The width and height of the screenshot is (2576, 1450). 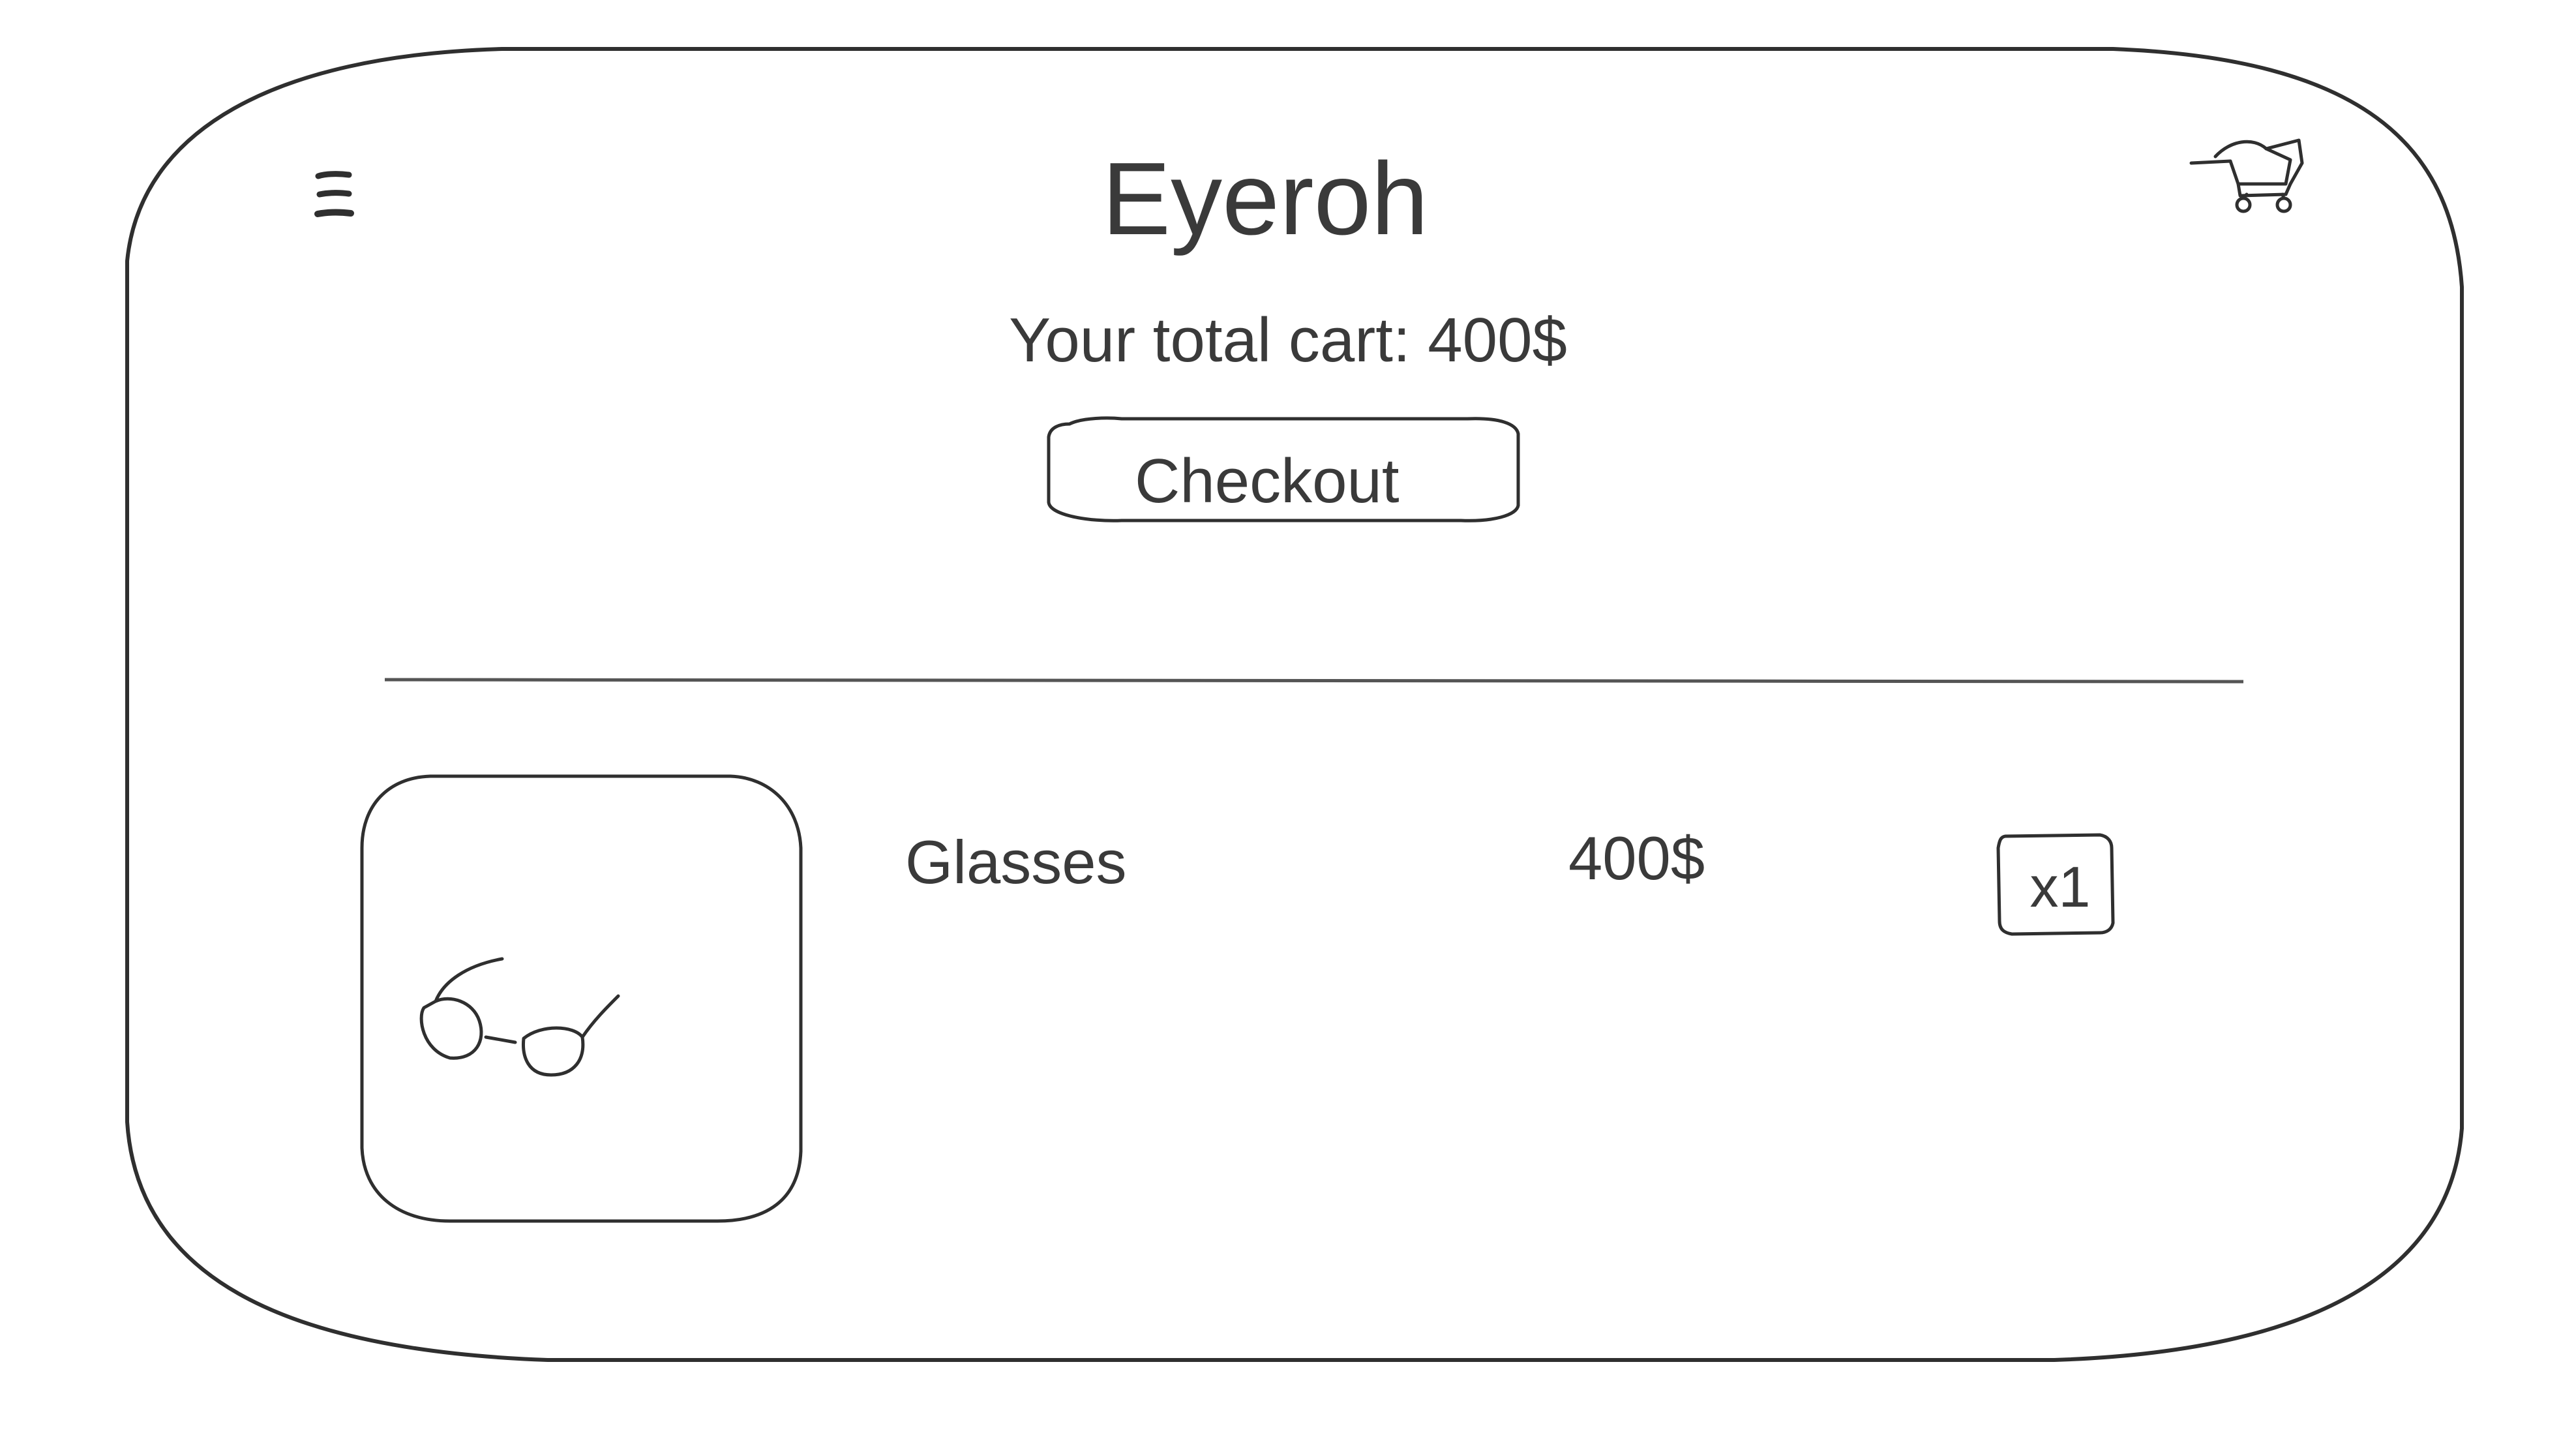 What do you see at coordinates (519, 1017) in the screenshot?
I see `glasses-icon` at bounding box center [519, 1017].